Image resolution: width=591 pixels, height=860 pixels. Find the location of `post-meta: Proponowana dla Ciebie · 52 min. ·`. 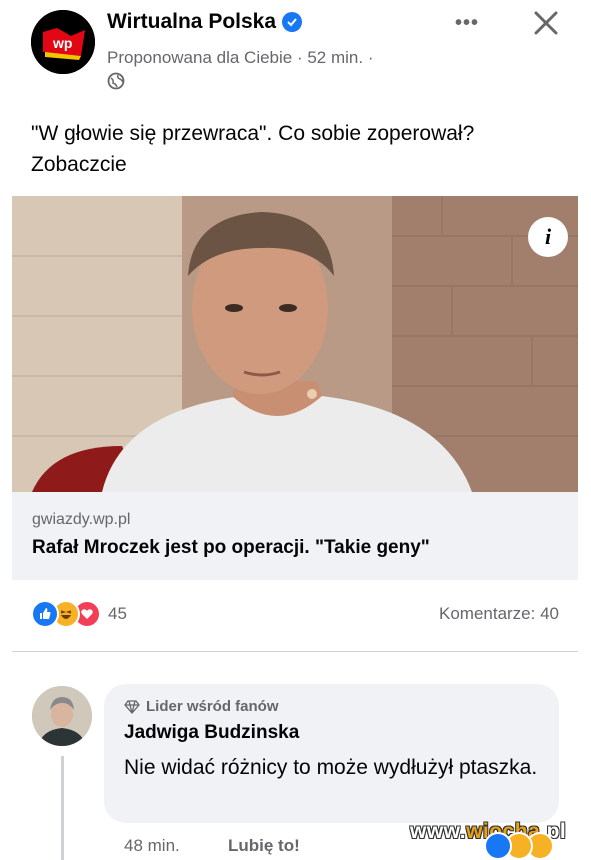

post-meta: Proponowana dla Ciebie · 52 min. · is located at coordinates (240, 57).